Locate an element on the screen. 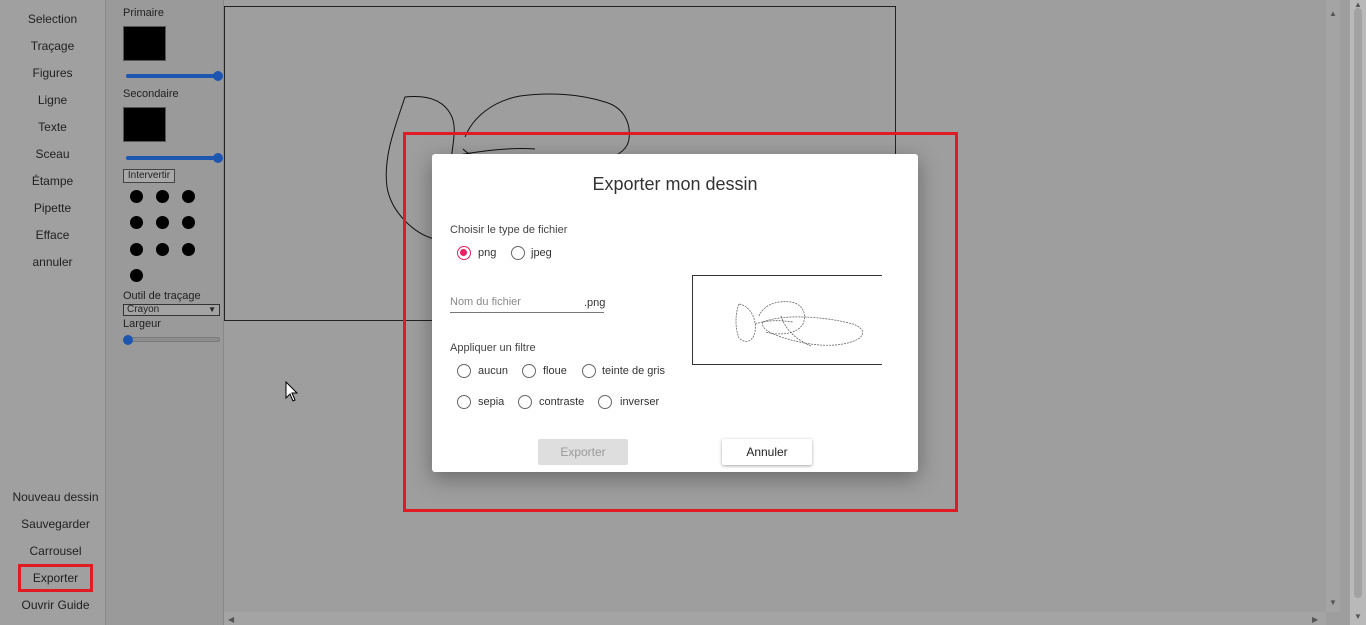  tool-figures: Figures is located at coordinates (52, 73).